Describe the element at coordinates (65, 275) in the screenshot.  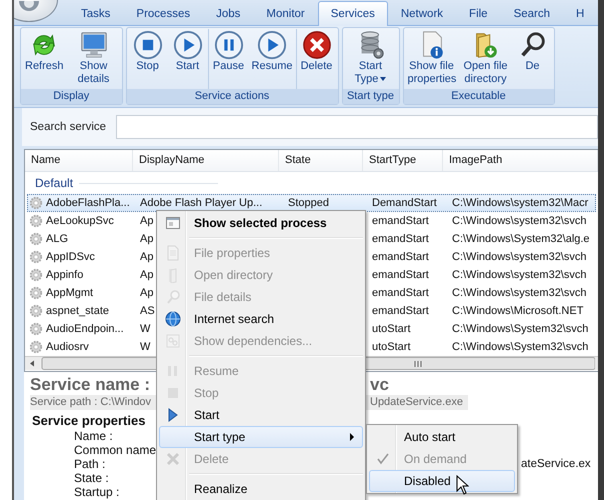
I see `table-cell: Appinfo` at that location.